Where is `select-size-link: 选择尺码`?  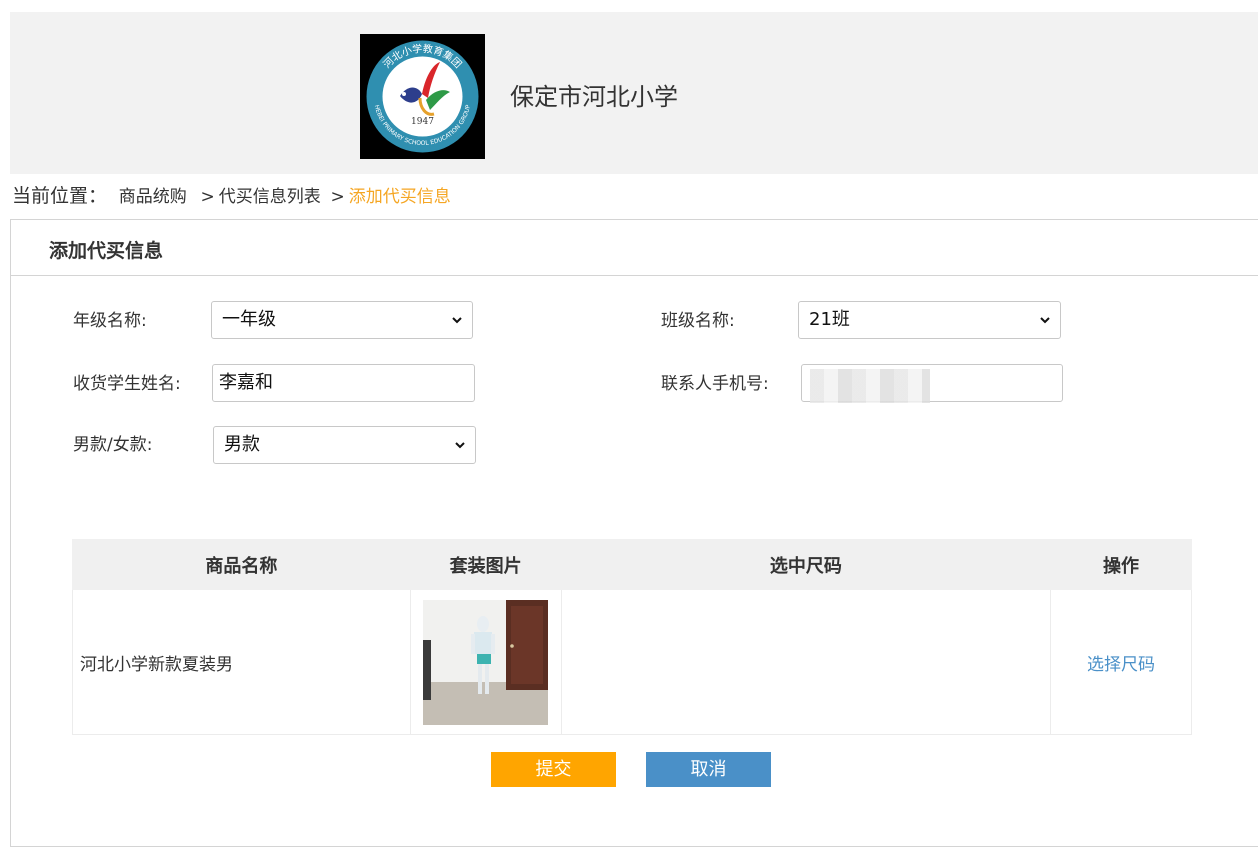
select-size-link: 选择尺码 is located at coordinates (1121, 665).